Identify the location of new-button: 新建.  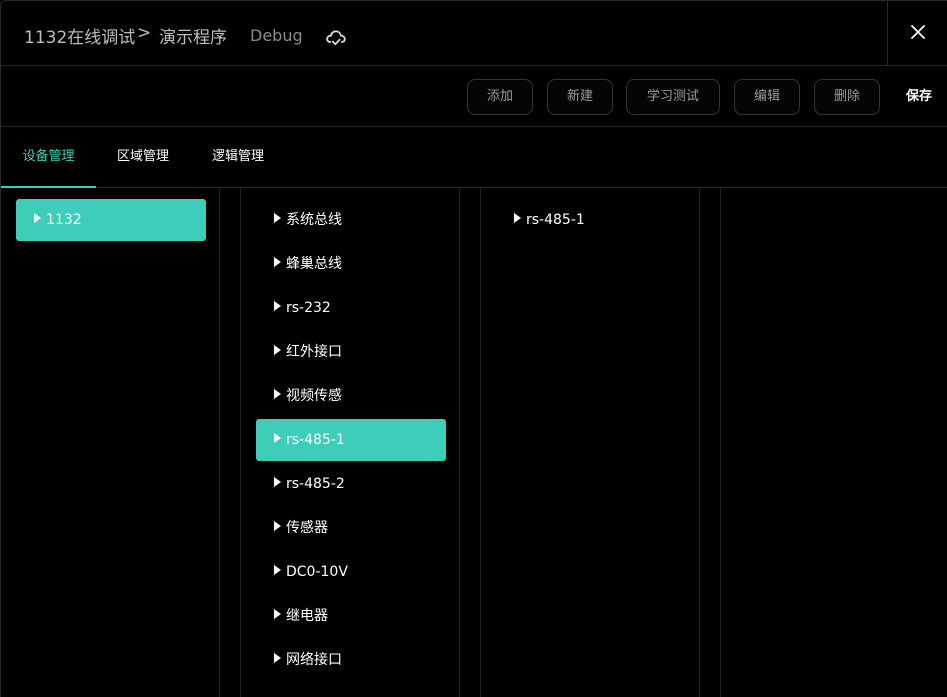
(580, 97).